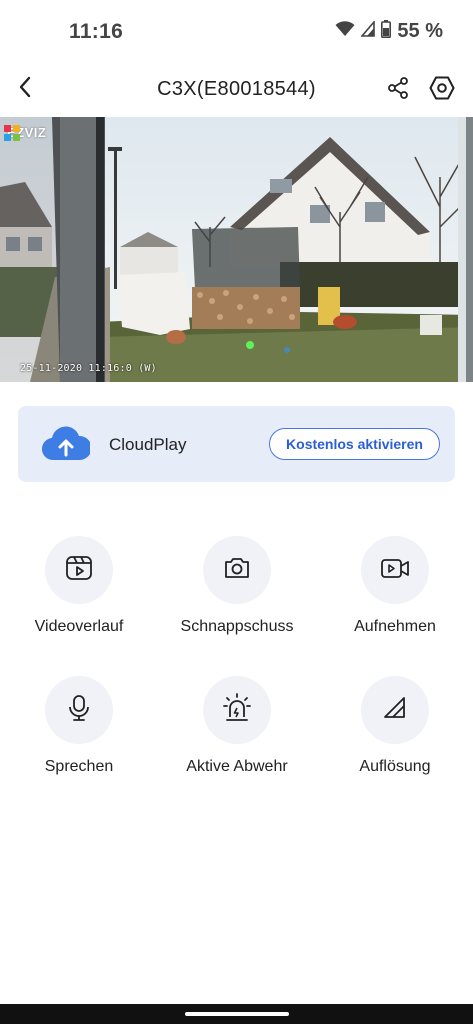 This screenshot has width=473, height=1024. Describe the element at coordinates (354, 444) in the screenshot. I see `activate-free-button: Kostenlos aktivieren` at that location.